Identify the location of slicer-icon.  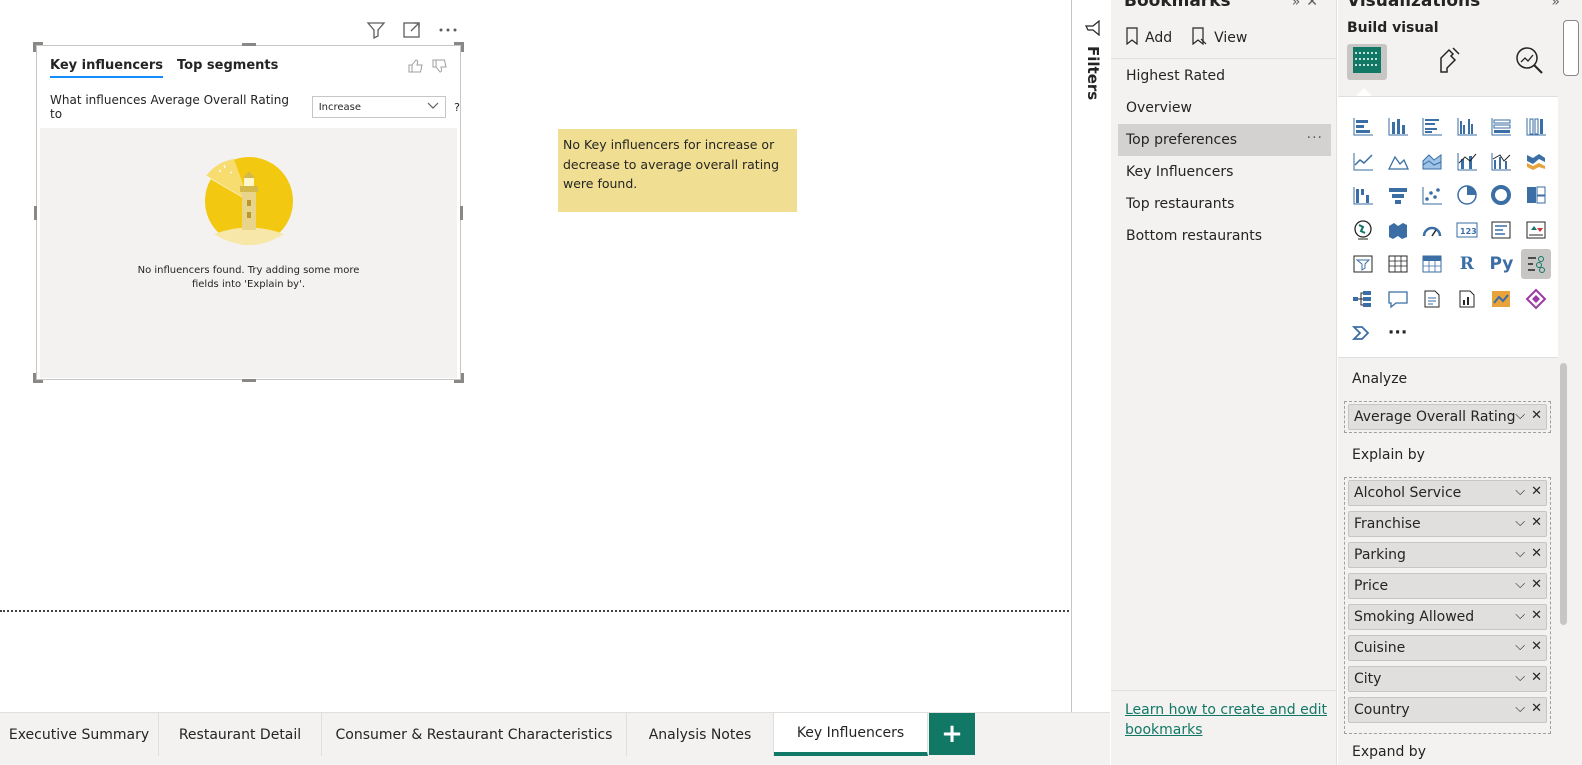
(1363, 264).